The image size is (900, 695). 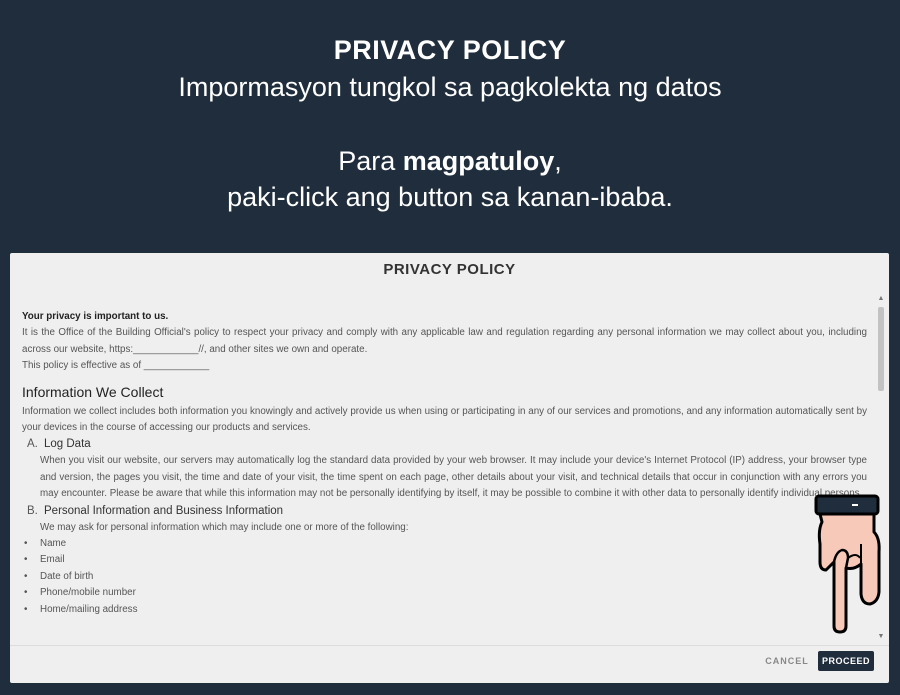 I want to click on hero-instruction-suffix: ,, so click(x=558, y=161).